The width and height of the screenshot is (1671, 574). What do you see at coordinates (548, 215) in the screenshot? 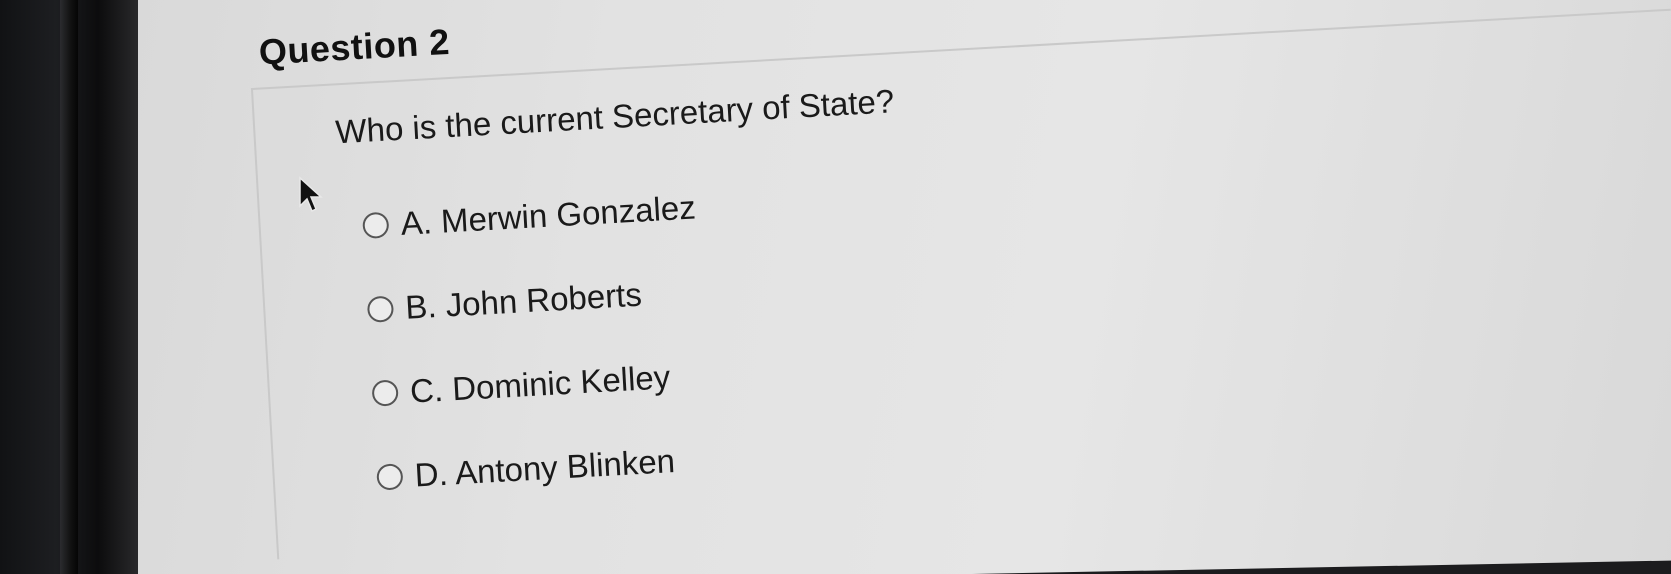
I see `answer-option-label: A. Merwin Gonzalez` at bounding box center [548, 215].